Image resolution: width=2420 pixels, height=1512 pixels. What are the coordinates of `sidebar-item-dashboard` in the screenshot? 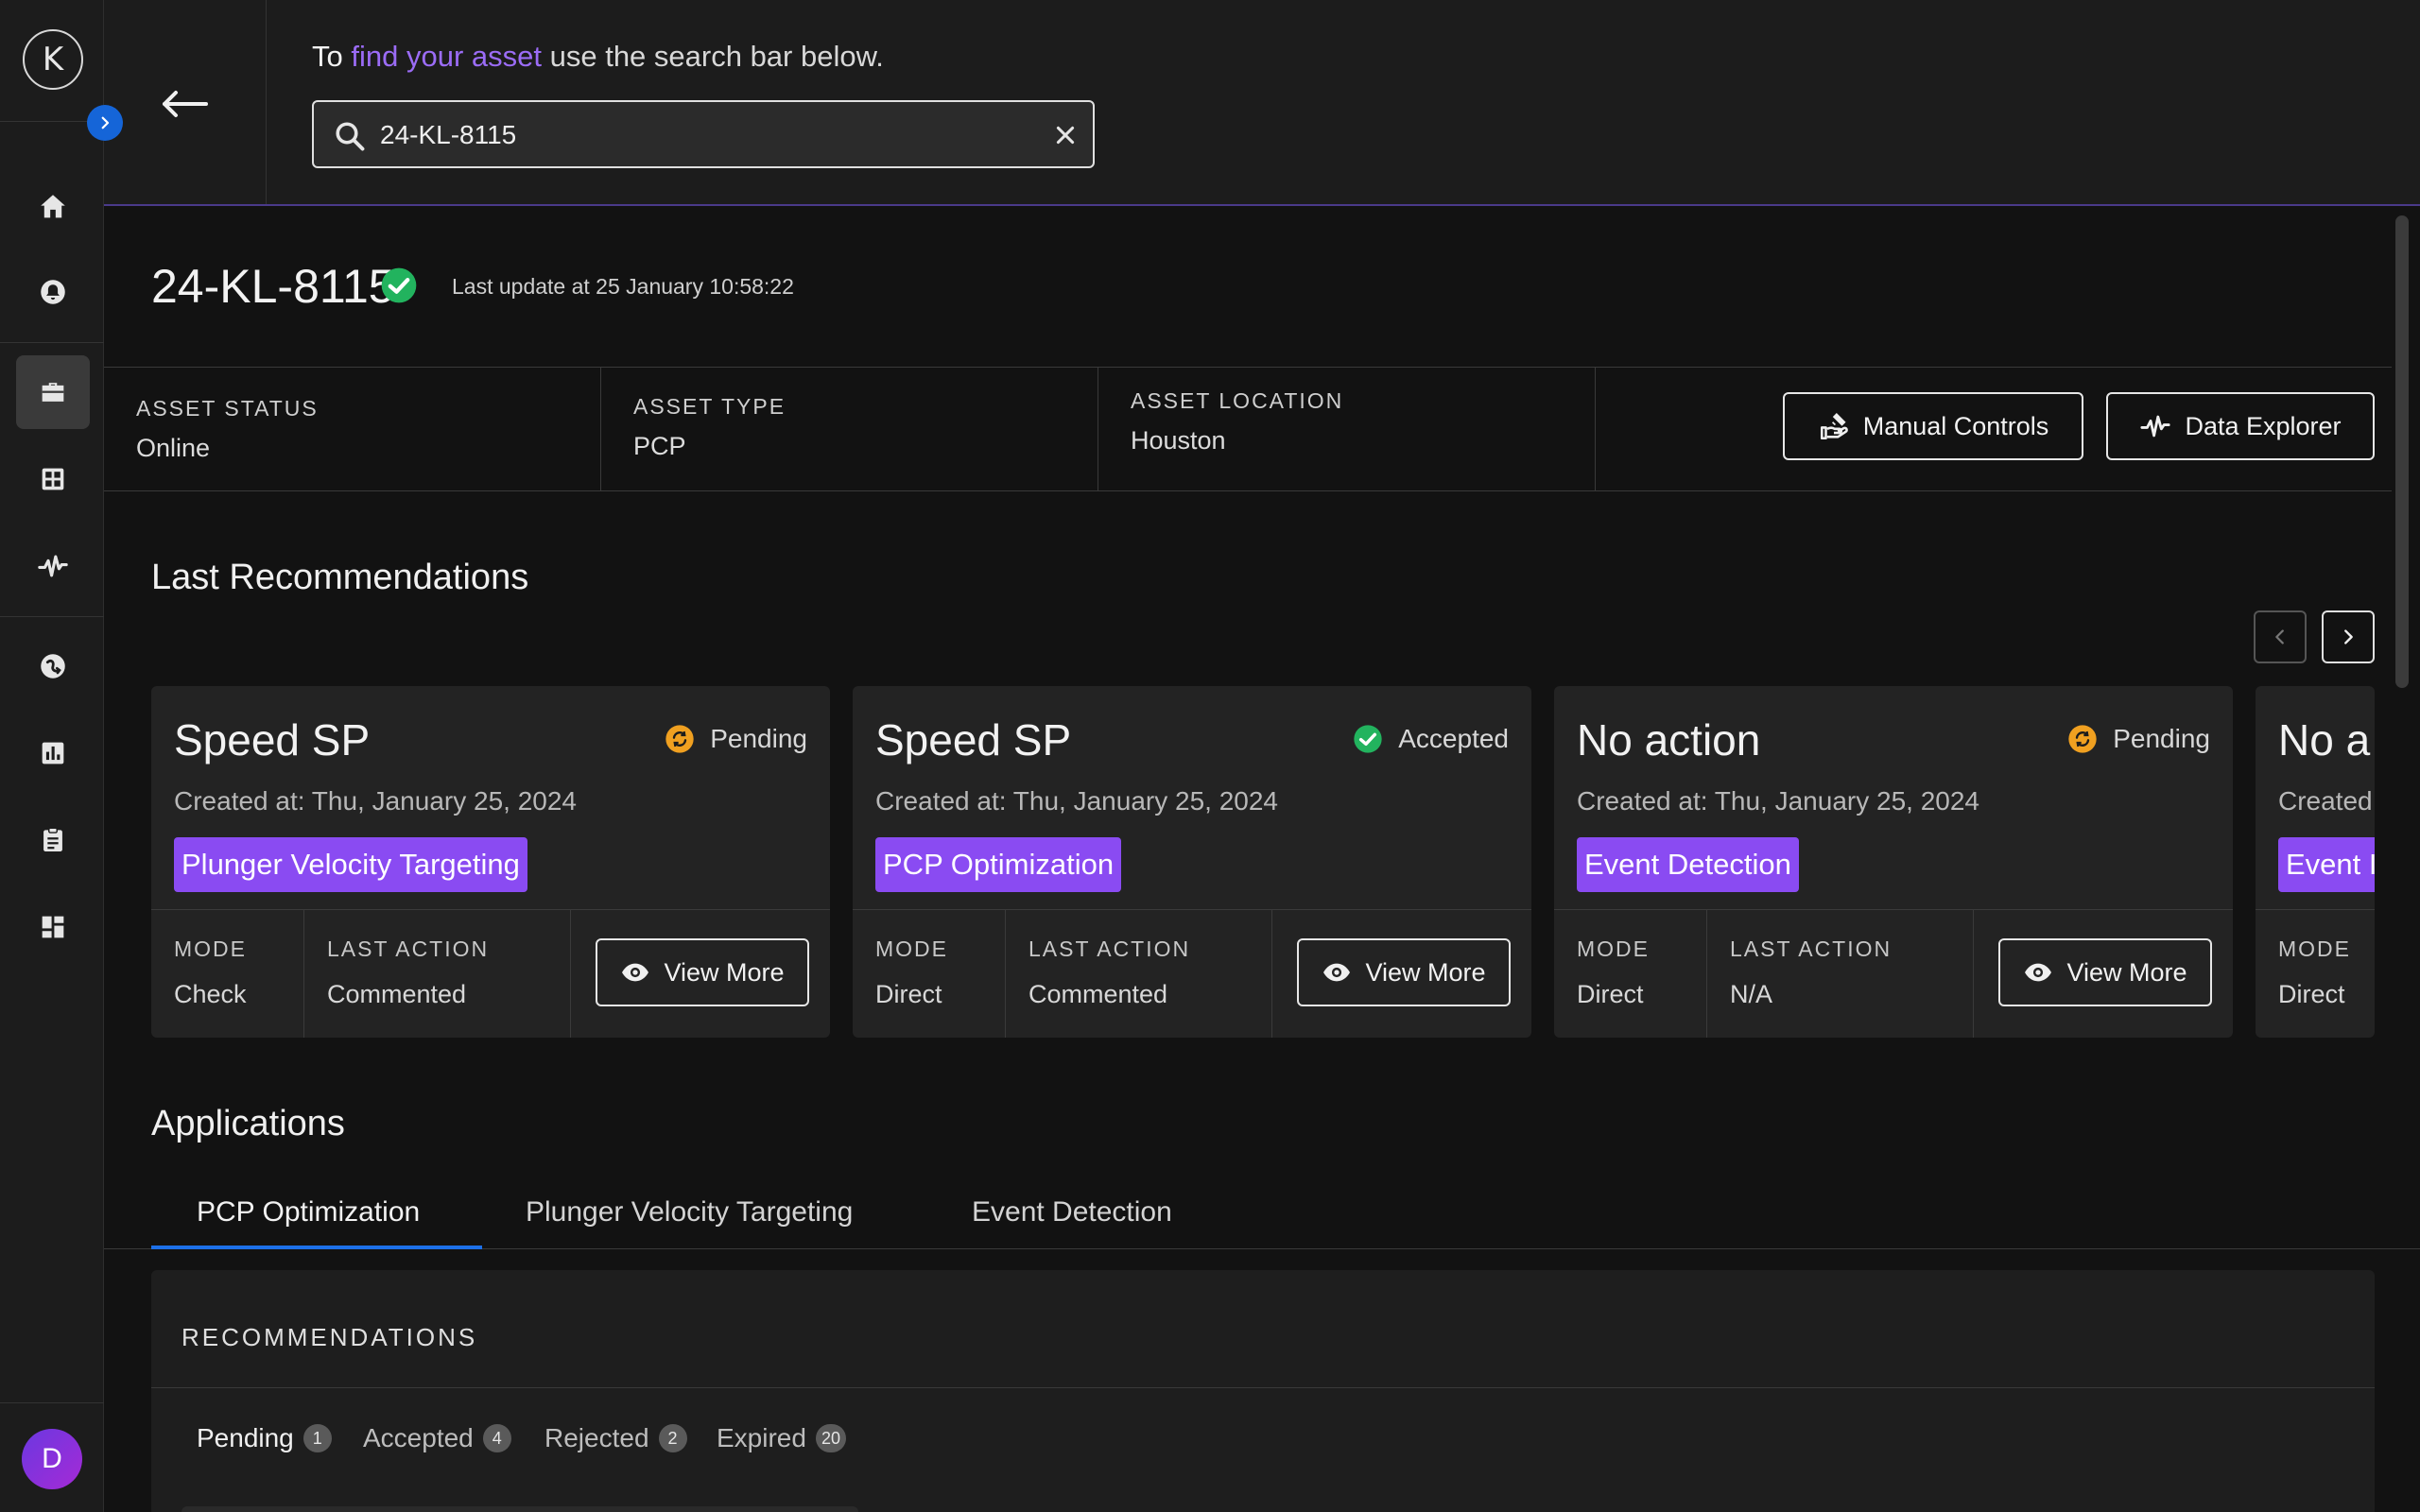 It's located at (53, 479).